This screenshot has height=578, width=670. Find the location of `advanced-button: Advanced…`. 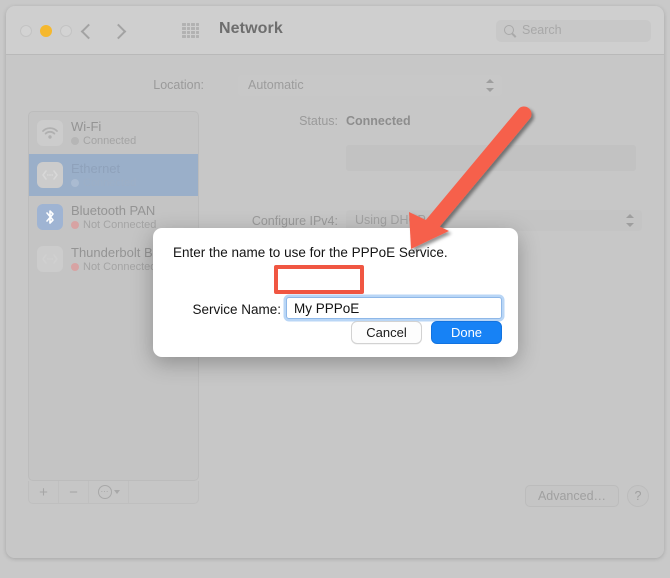

advanced-button: Advanced… is located at coordinates (572, 496).